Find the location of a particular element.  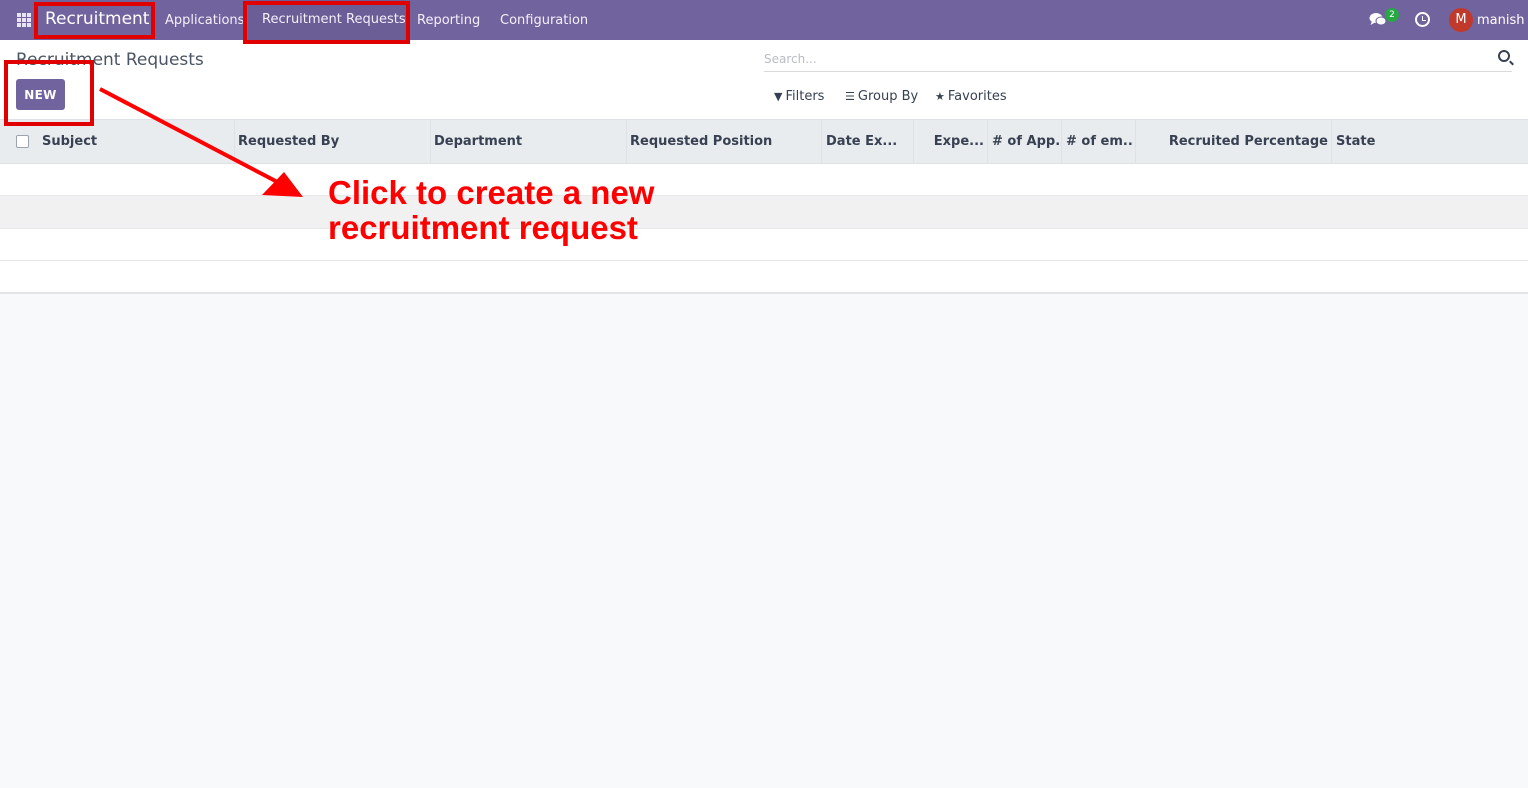

star-icon: ★ is located at coordinates (940, 96).